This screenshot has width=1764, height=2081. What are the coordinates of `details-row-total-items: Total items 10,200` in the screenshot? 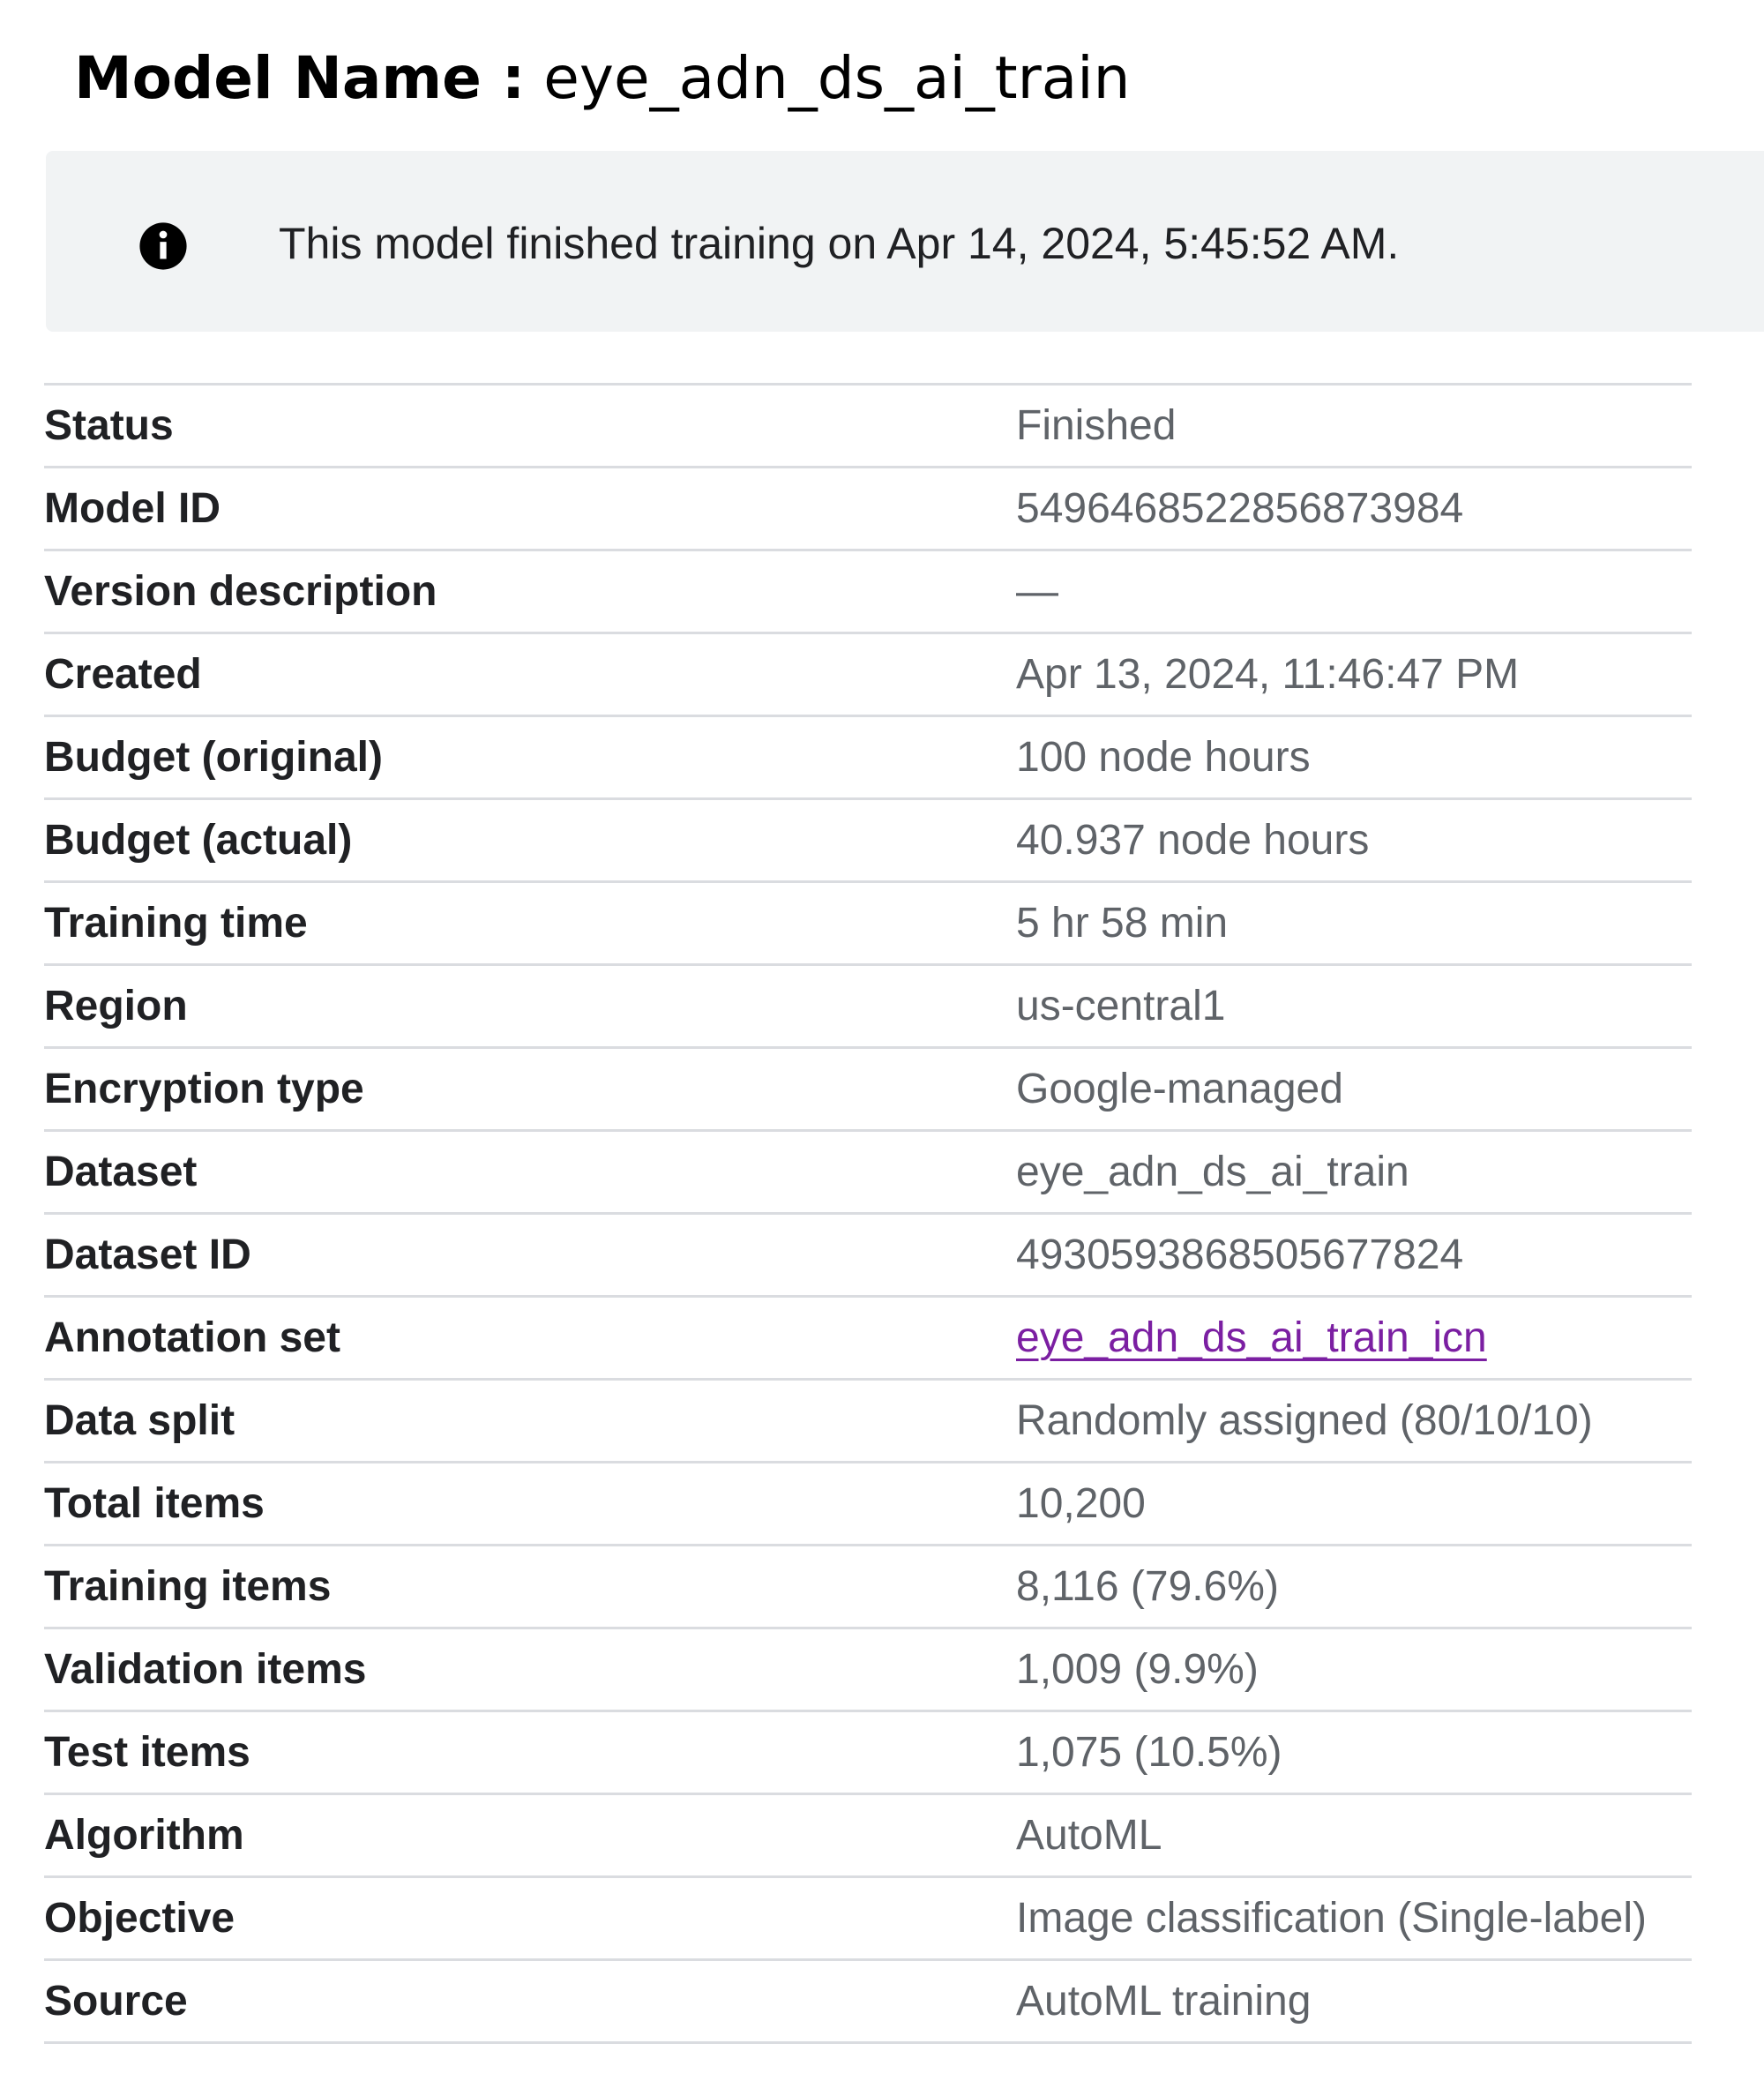 It's located at (868, 1502).